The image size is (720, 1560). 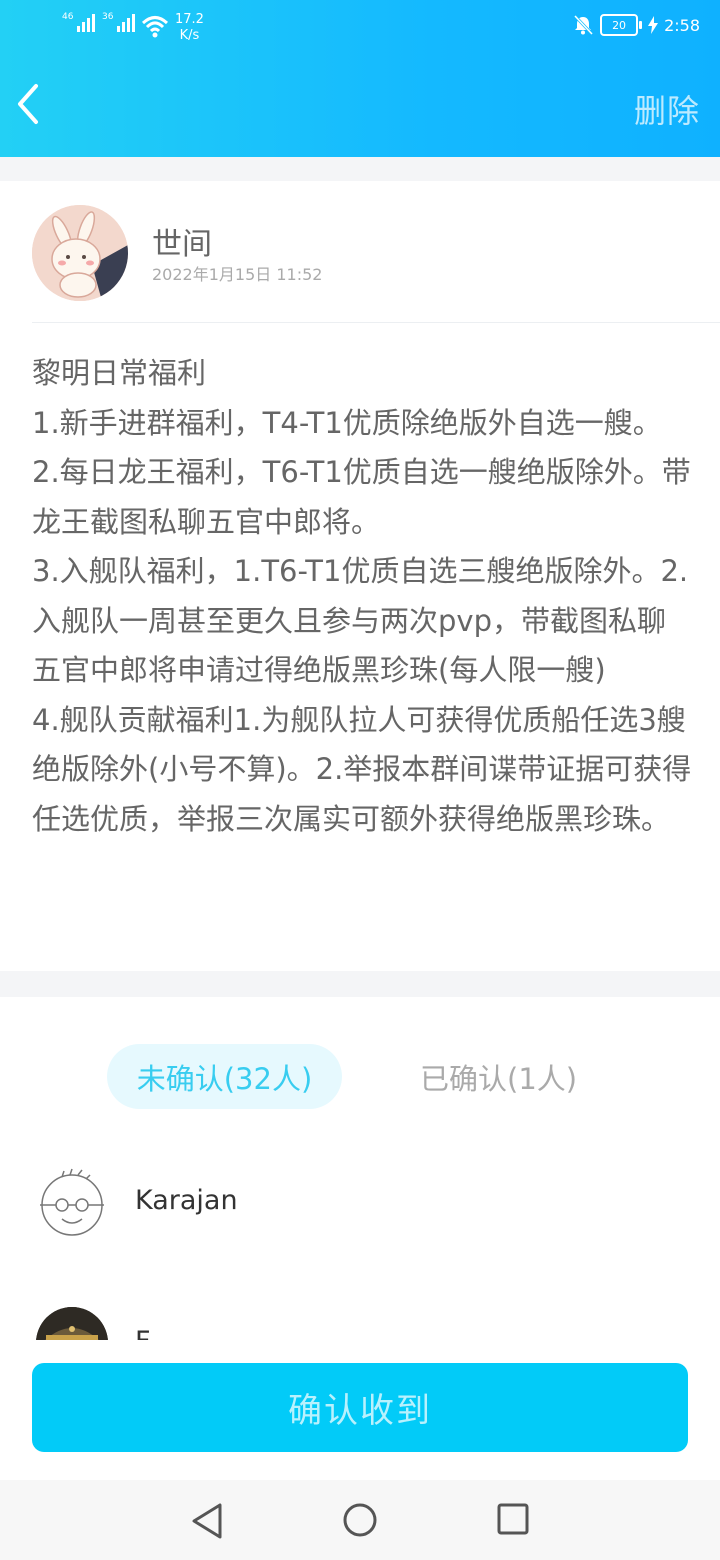 What do you see at coordinates (182, 244) in the screenshot?
I see `author-name: 世间` at bounding box center [182, 244].